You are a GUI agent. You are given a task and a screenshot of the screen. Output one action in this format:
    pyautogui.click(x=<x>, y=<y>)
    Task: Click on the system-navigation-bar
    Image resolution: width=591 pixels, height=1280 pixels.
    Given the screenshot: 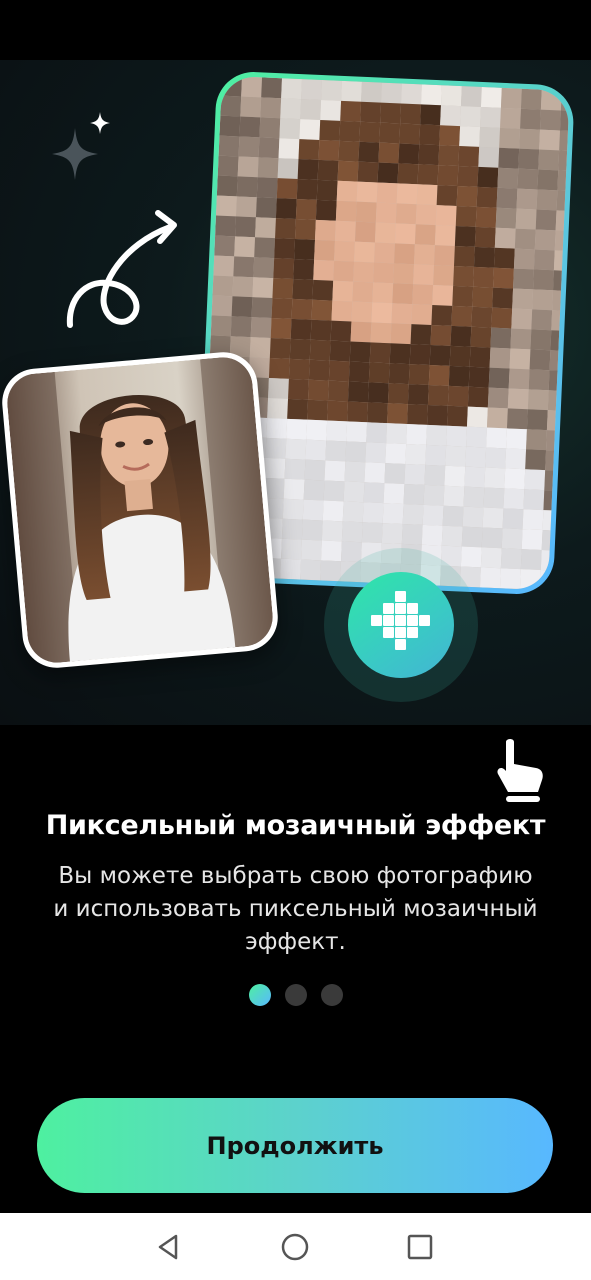 What is the action you would take?
    pyautogui.click(x=295, y=1246)
    